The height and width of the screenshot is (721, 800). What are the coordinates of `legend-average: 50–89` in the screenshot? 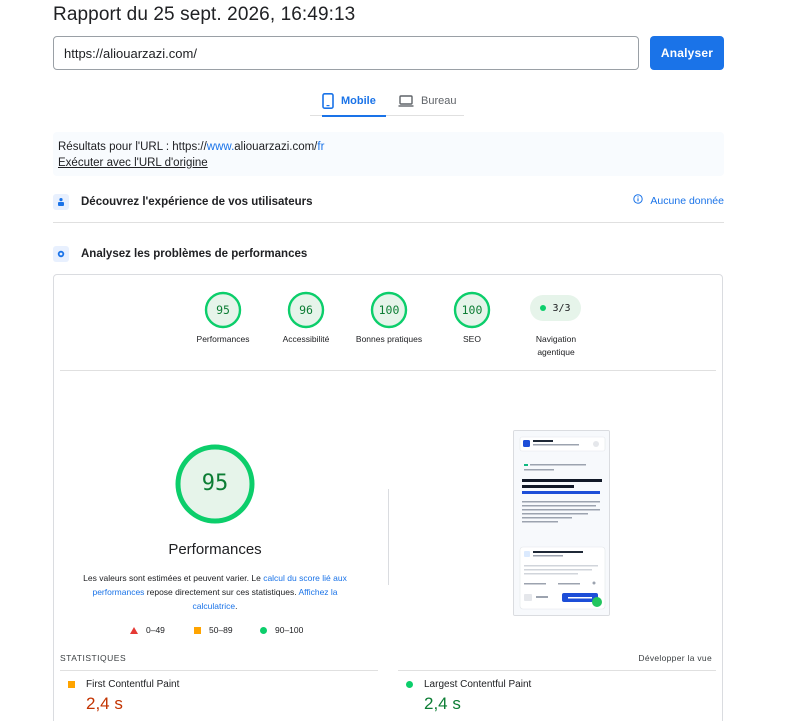 It's located at (213, 630).